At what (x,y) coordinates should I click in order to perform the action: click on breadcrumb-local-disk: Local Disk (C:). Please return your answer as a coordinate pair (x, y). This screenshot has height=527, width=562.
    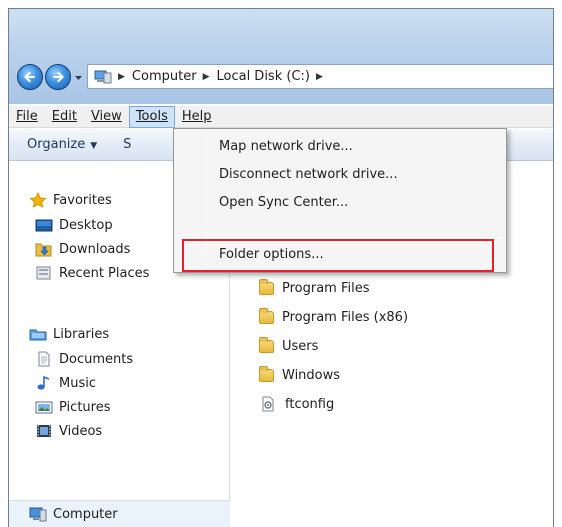
    Looking at the image, I should click on (262, 76).